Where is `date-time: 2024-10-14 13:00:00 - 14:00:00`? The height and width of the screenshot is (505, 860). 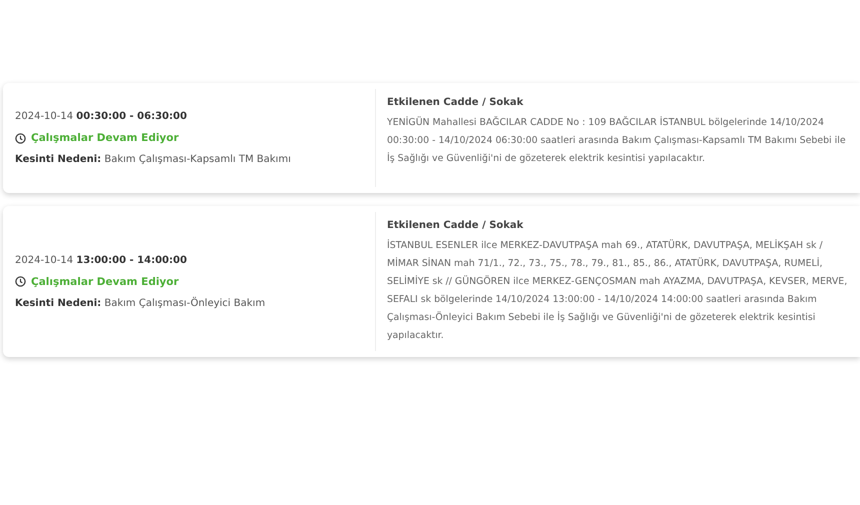
date-time: 2024-10-14 13:00:00 - 14:00:00 is located at coordinates (101, 260).